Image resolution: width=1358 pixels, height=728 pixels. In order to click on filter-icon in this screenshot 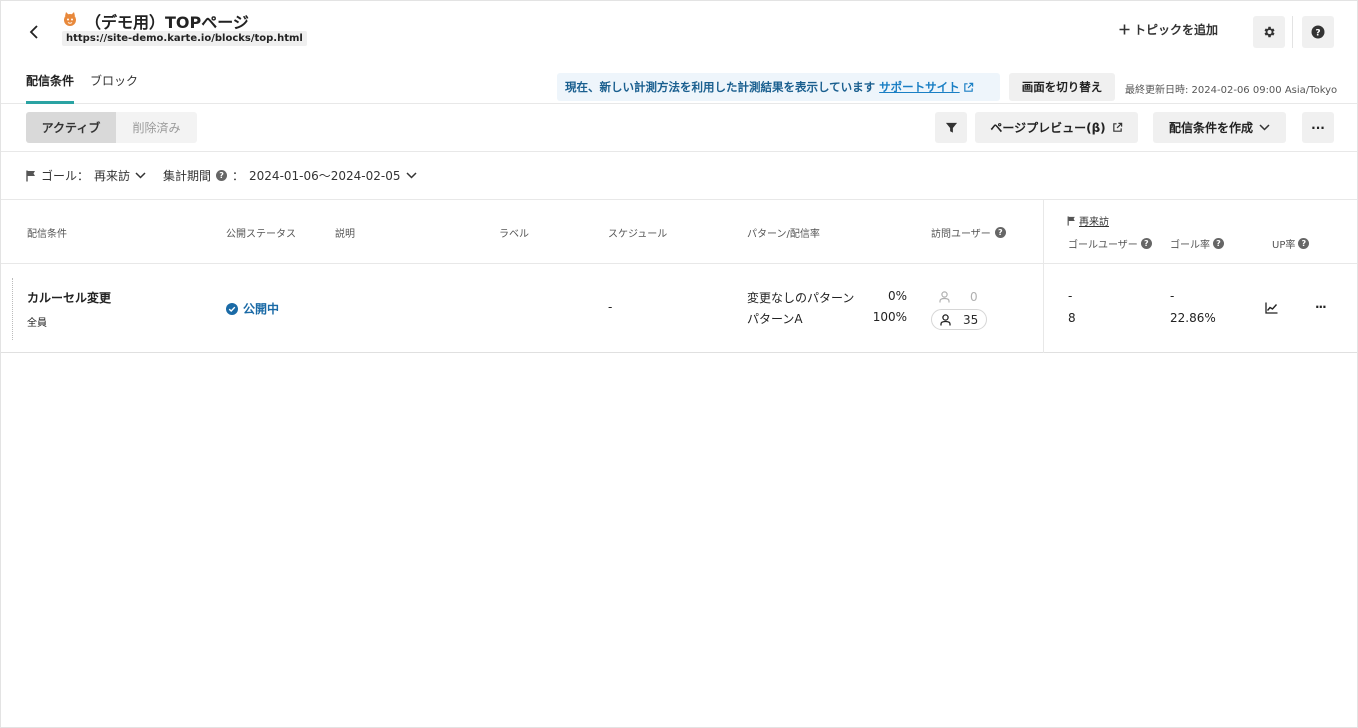, I will do `click(951, 127)`.